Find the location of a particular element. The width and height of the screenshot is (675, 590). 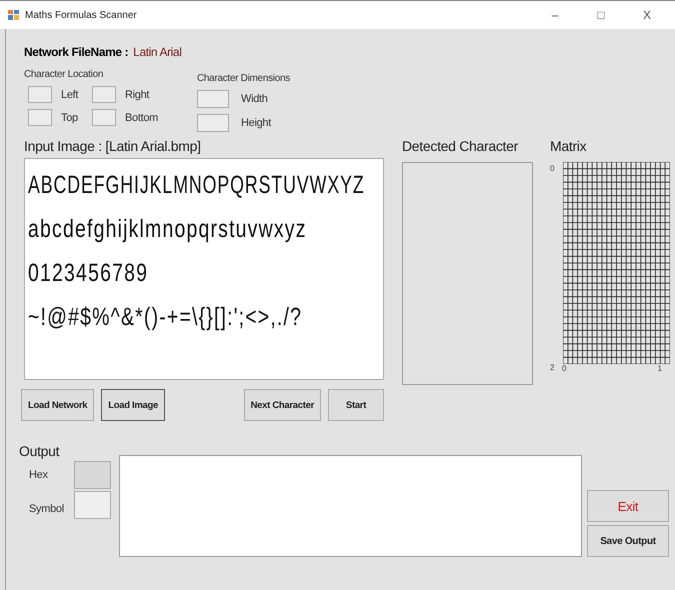

axis-label: 1 is located at coordinates (660, 368).